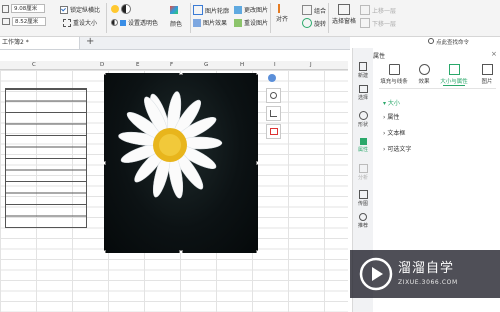 The height and width of the screenshot is (312, 500). I want to click on zoom-image-icon, so click(273, 95).